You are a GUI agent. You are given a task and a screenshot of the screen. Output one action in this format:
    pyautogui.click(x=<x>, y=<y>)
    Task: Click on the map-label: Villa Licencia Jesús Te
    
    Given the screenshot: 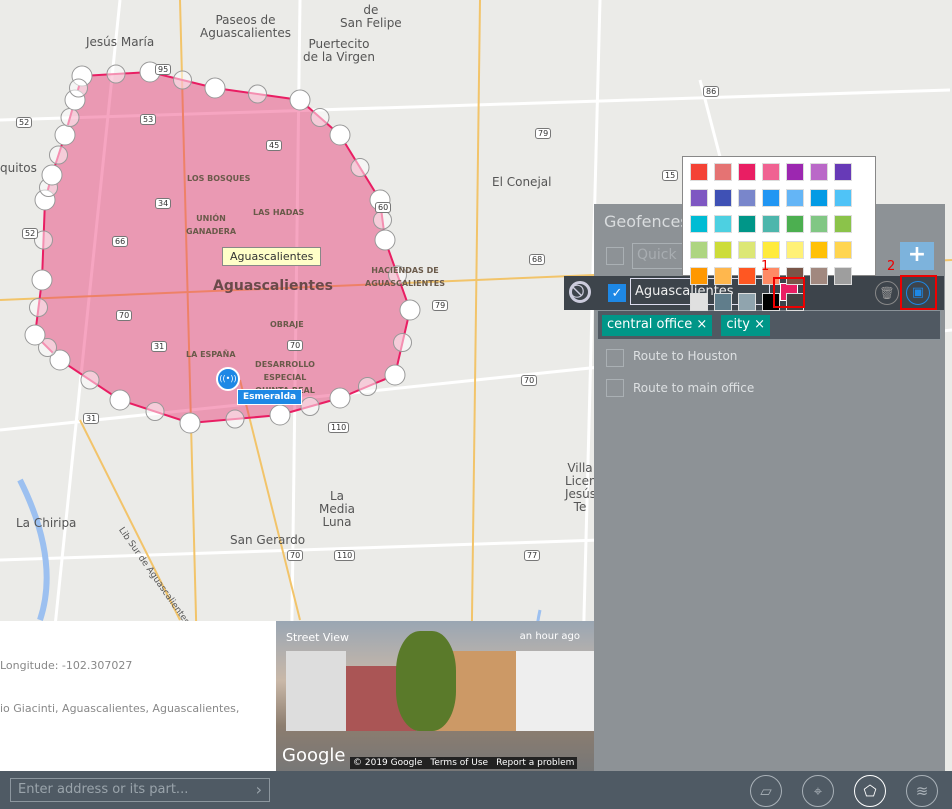 What is the action you would take?
    pyautogui.click(x=589, y=487)
    